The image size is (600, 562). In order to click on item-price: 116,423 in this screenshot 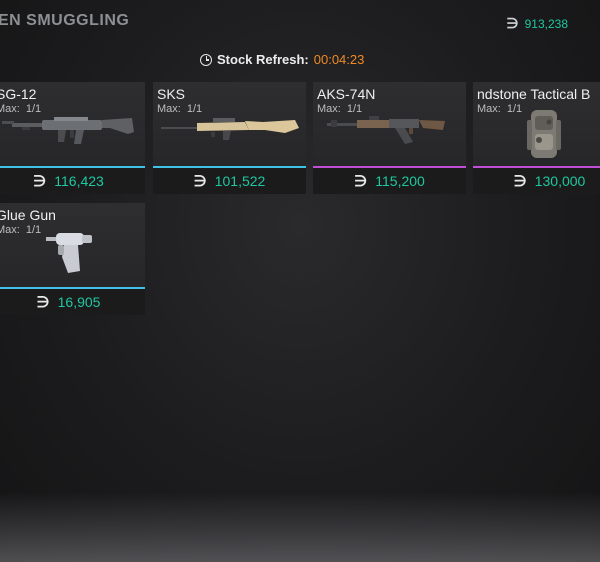, I will do `click(79, 181)`.